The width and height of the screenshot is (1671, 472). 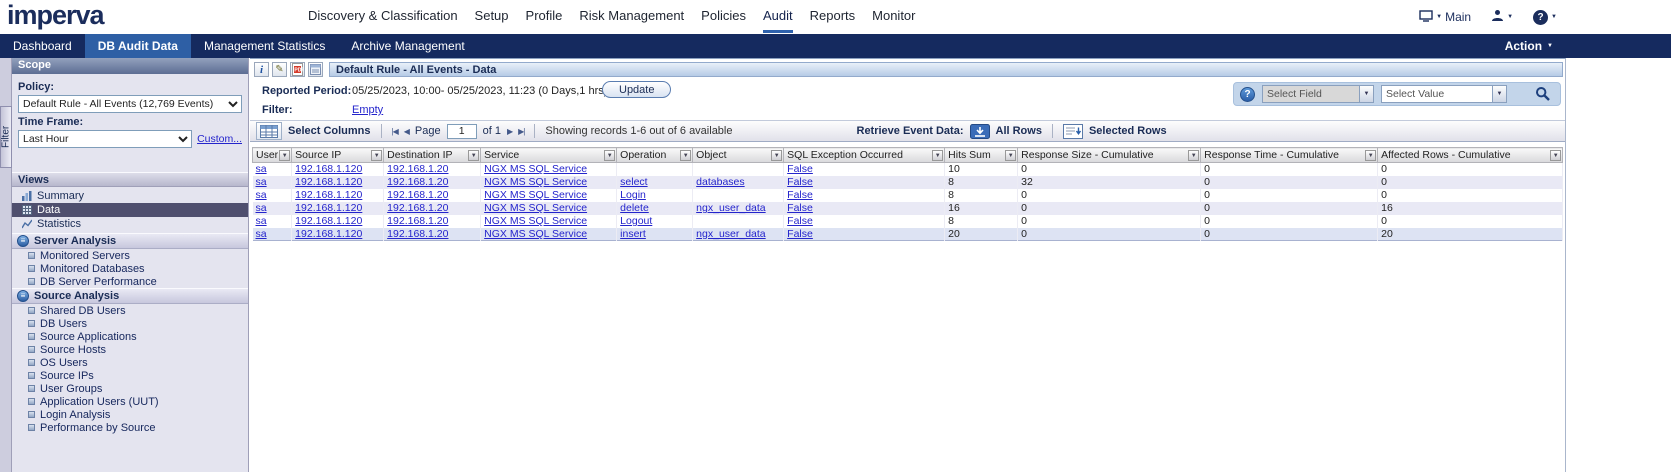 I want to click on column-header-response-time-cumulative: Response Time - Cumulative ▼, so click(x=1289, y=155).